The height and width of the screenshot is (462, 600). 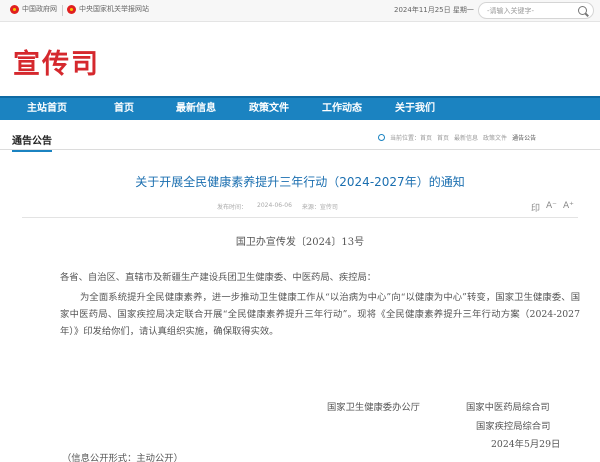 I want to click on publish-date: 2024-06-06, so click(x=274, y=205).